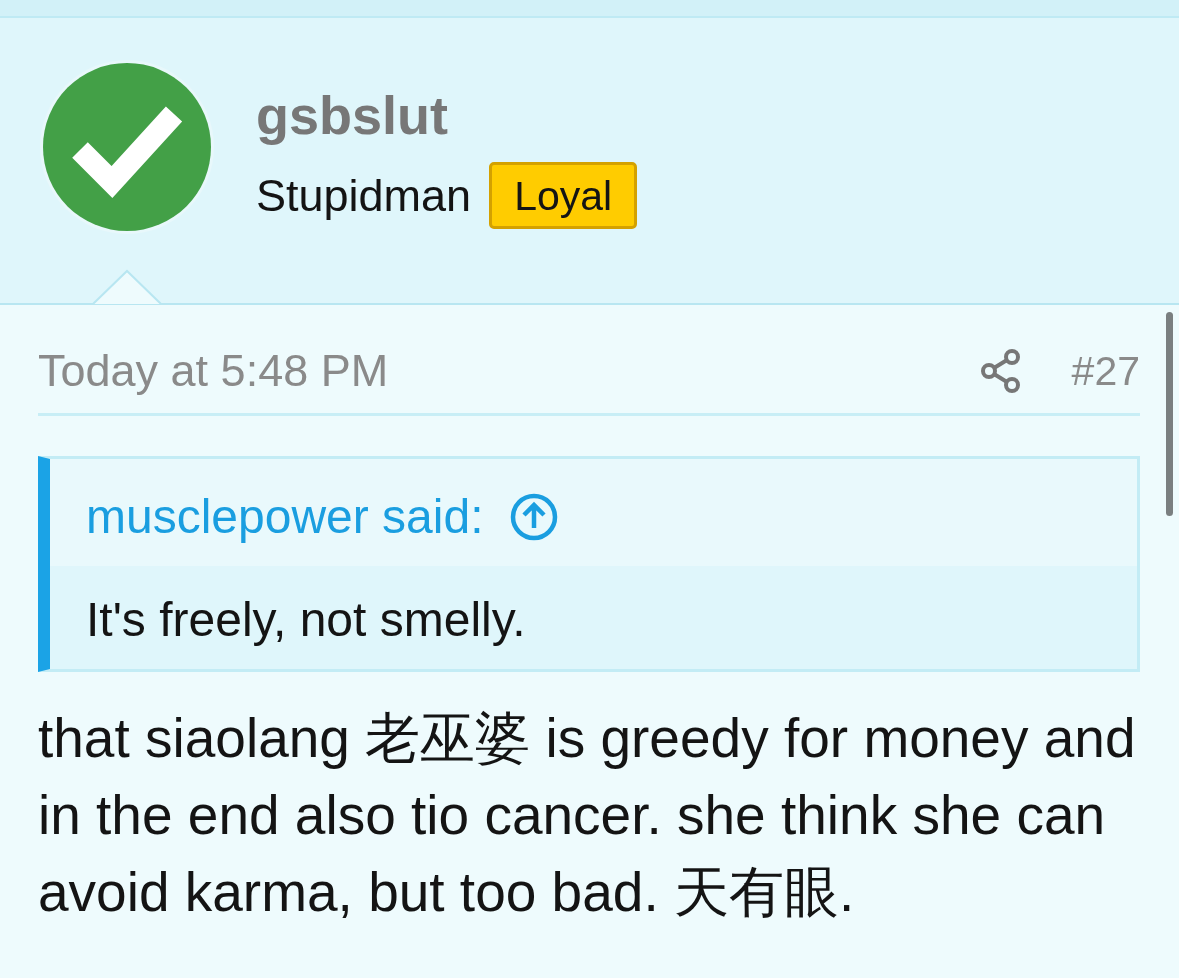 The width and height of the screenshot is (1179, 978). Describe the element at coordinates (364, 195) in the screenshot. I see `user-title: Stupidman` at that location.